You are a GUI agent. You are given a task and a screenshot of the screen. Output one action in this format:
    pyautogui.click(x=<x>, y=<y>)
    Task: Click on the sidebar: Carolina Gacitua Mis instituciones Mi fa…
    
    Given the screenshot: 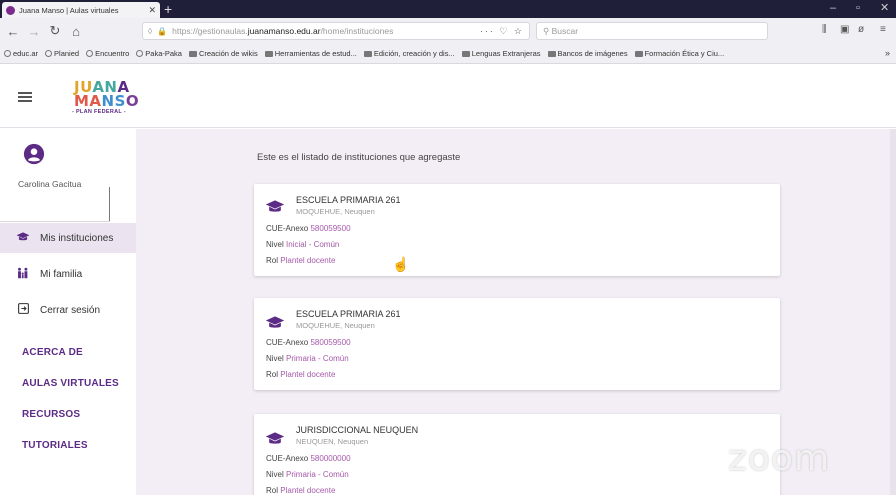 What is the action you would take?
    pyautogui.click(x=68, y=312)
    